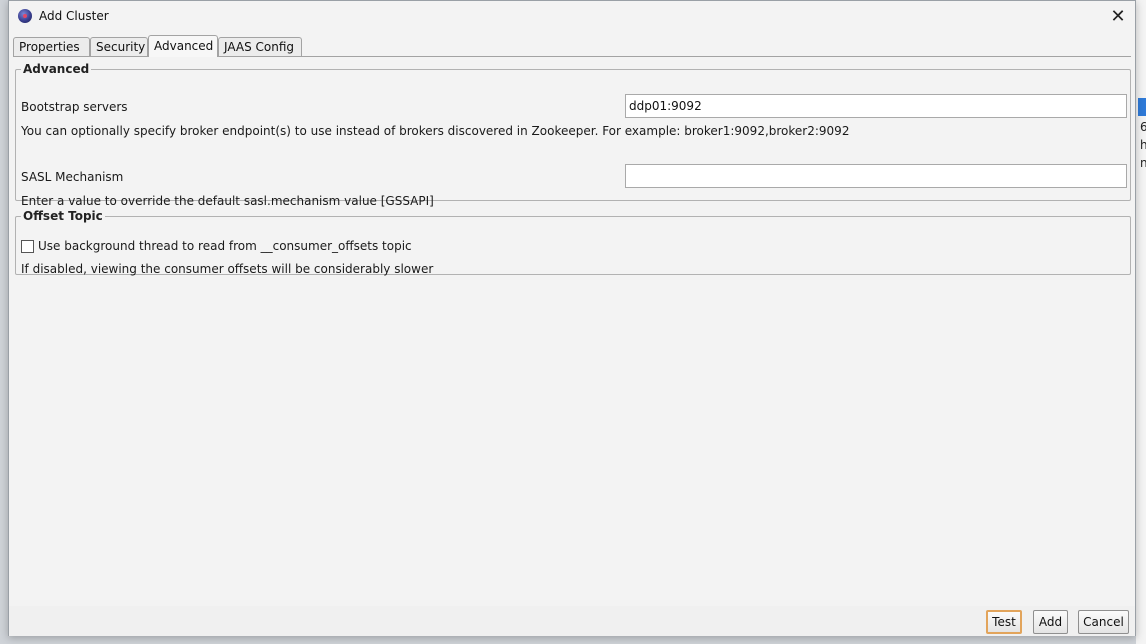 This screenshot has width=1146, height=644. What do you see at coordinates (25, 16) in the screenshot?
I see `app-logo-icon` at bounding box center [25, 16].